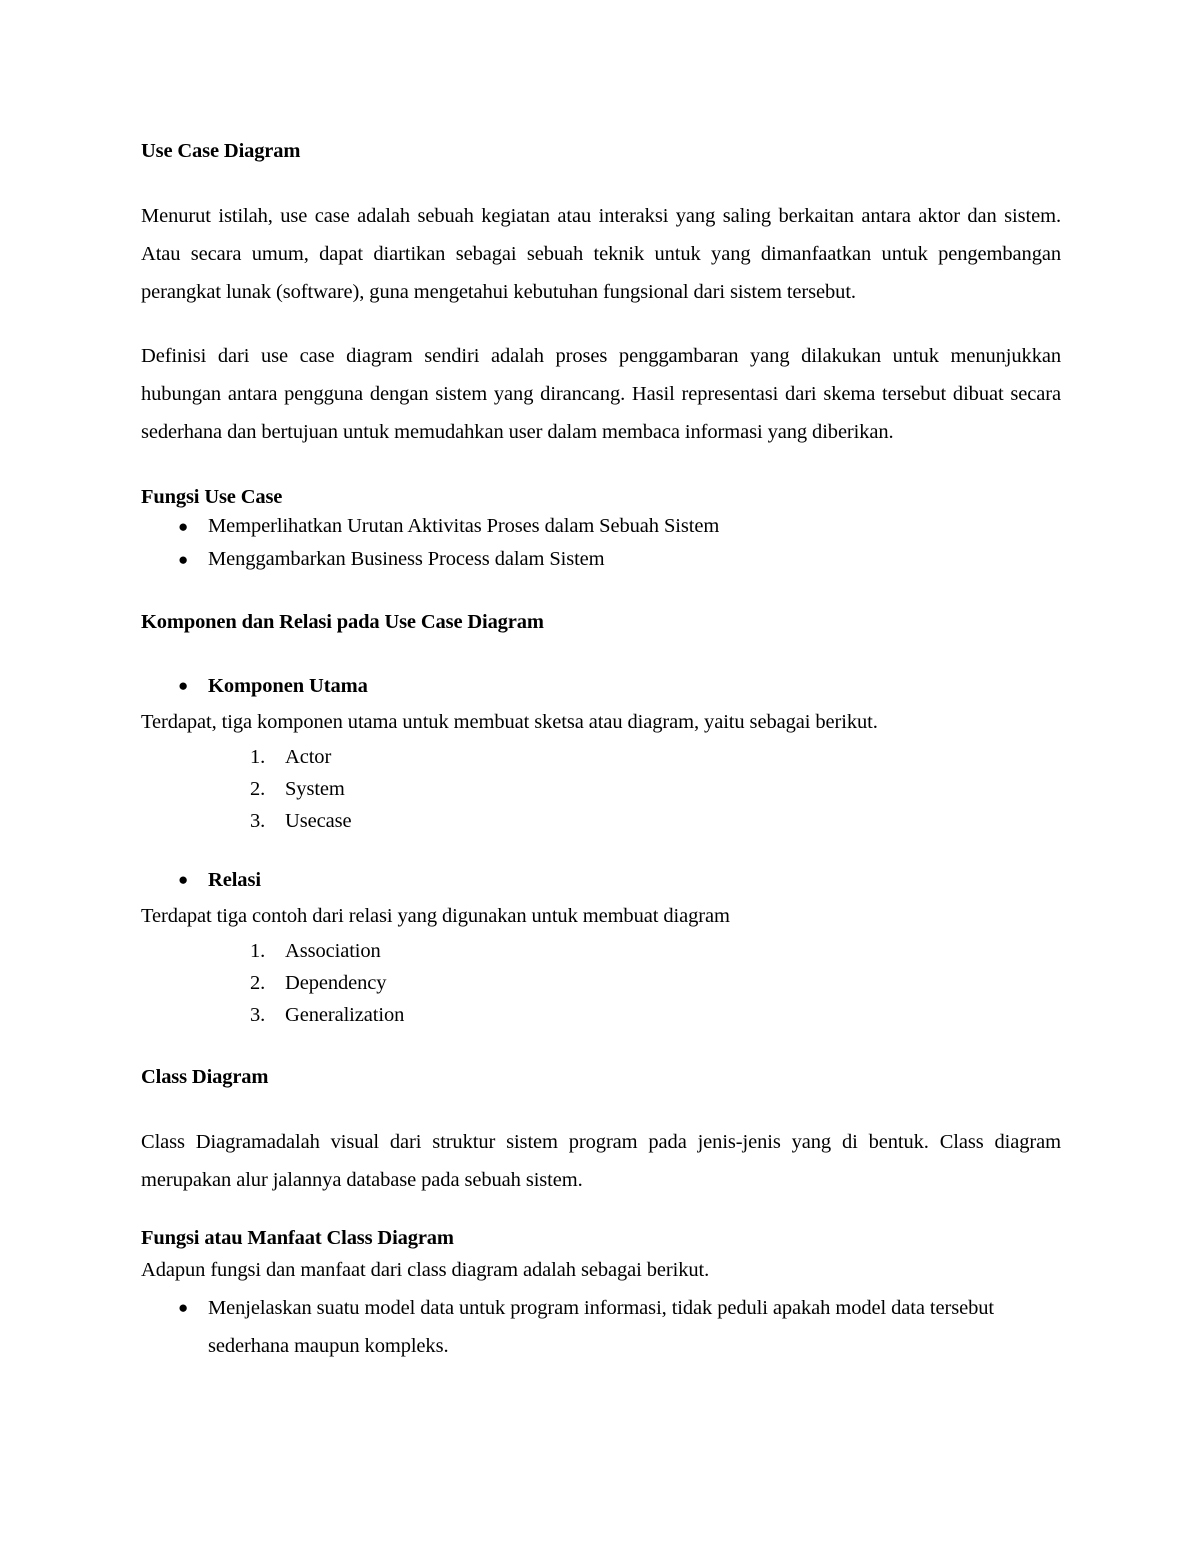 This screenshot has height=1553, width=1200. Describe the element at coordinates (601, 1015) in the screenshot. I see `list-item: 3. Generalization` at that location.